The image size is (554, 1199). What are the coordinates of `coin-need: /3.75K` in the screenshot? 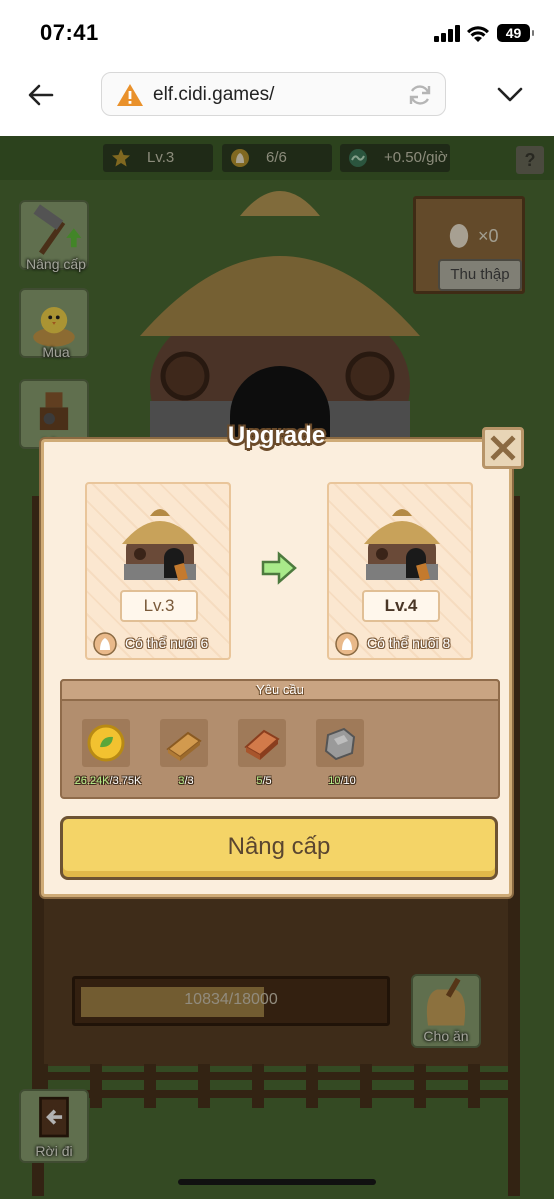 It's located at (125, 781).